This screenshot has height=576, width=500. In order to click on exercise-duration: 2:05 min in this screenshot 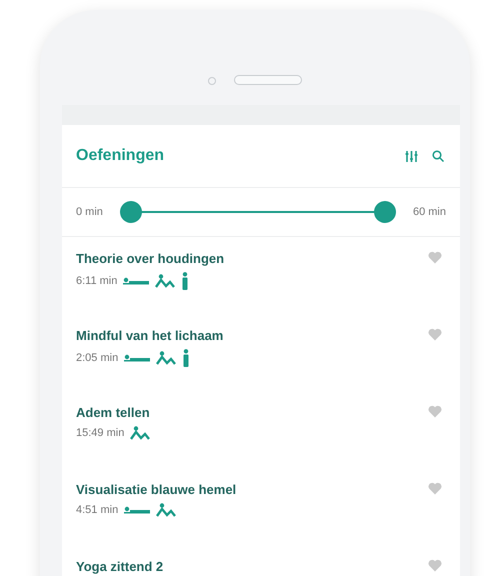, I will do `click(97, 358)`.